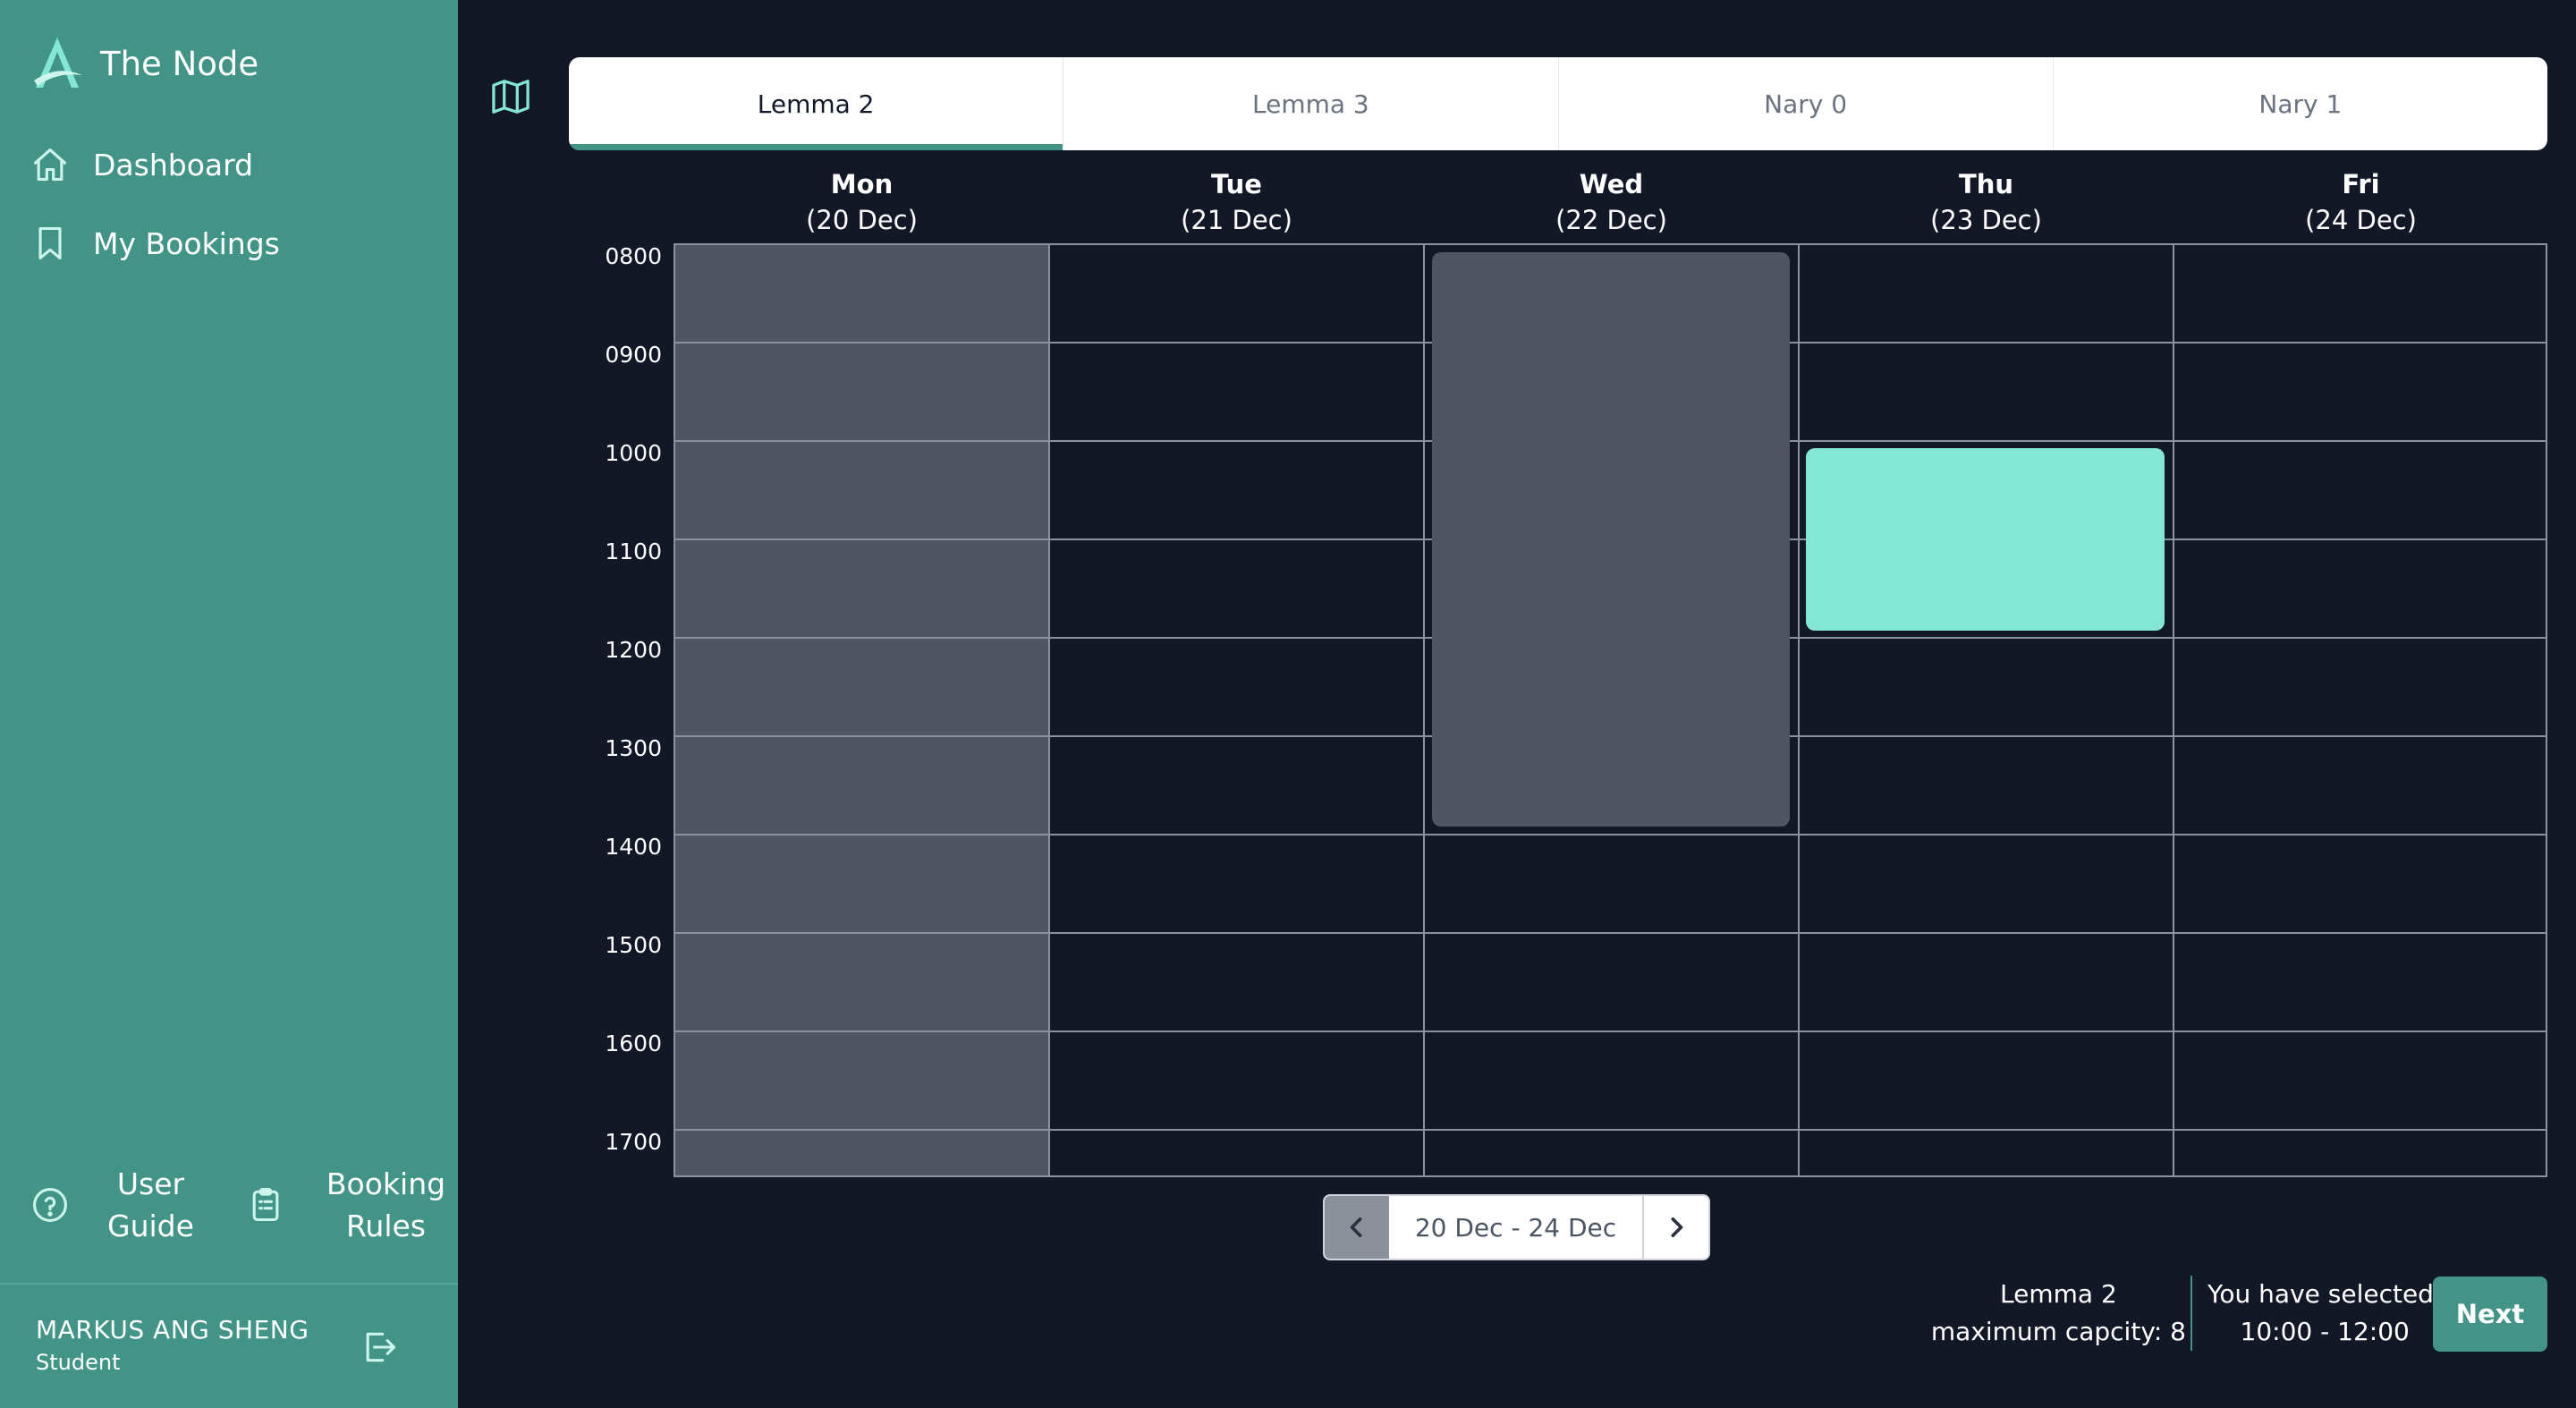  I want to click on time-label: 0800, so click(633, 256).